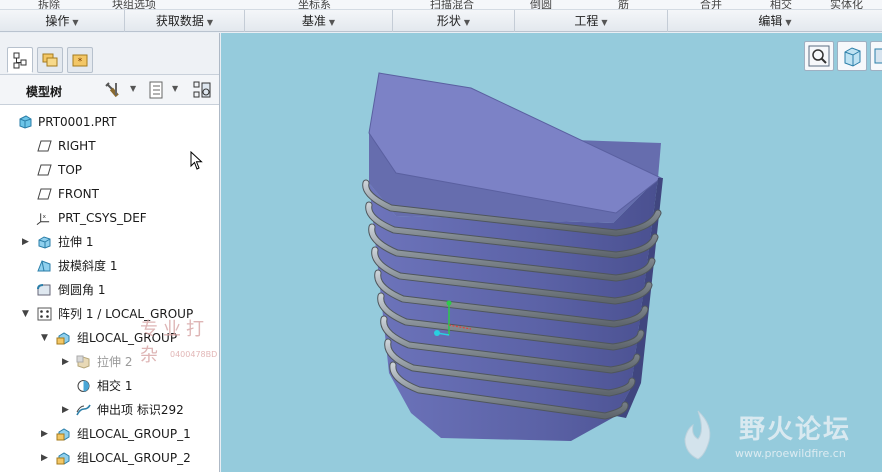  Describe the element at coordinates (44, 314) in the screenshot. I see `pattern-icon` at that location.